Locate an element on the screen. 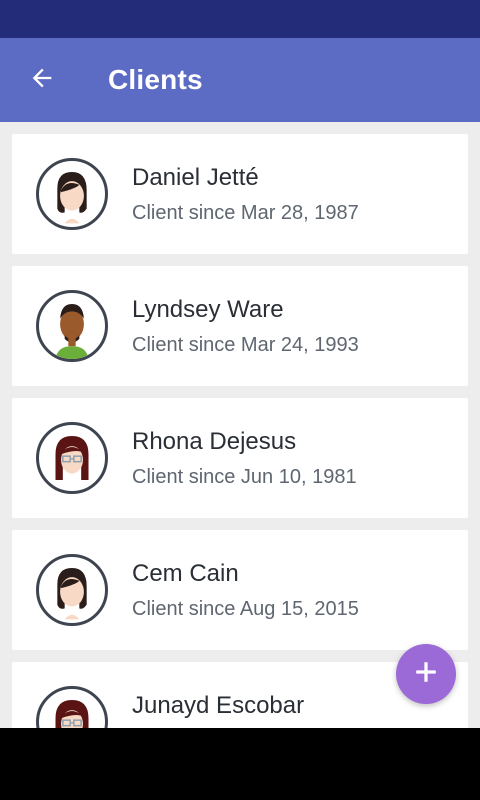  client-card: Cem Cain Client since Aug 15, 2015 is located at coordinates (240, 590).